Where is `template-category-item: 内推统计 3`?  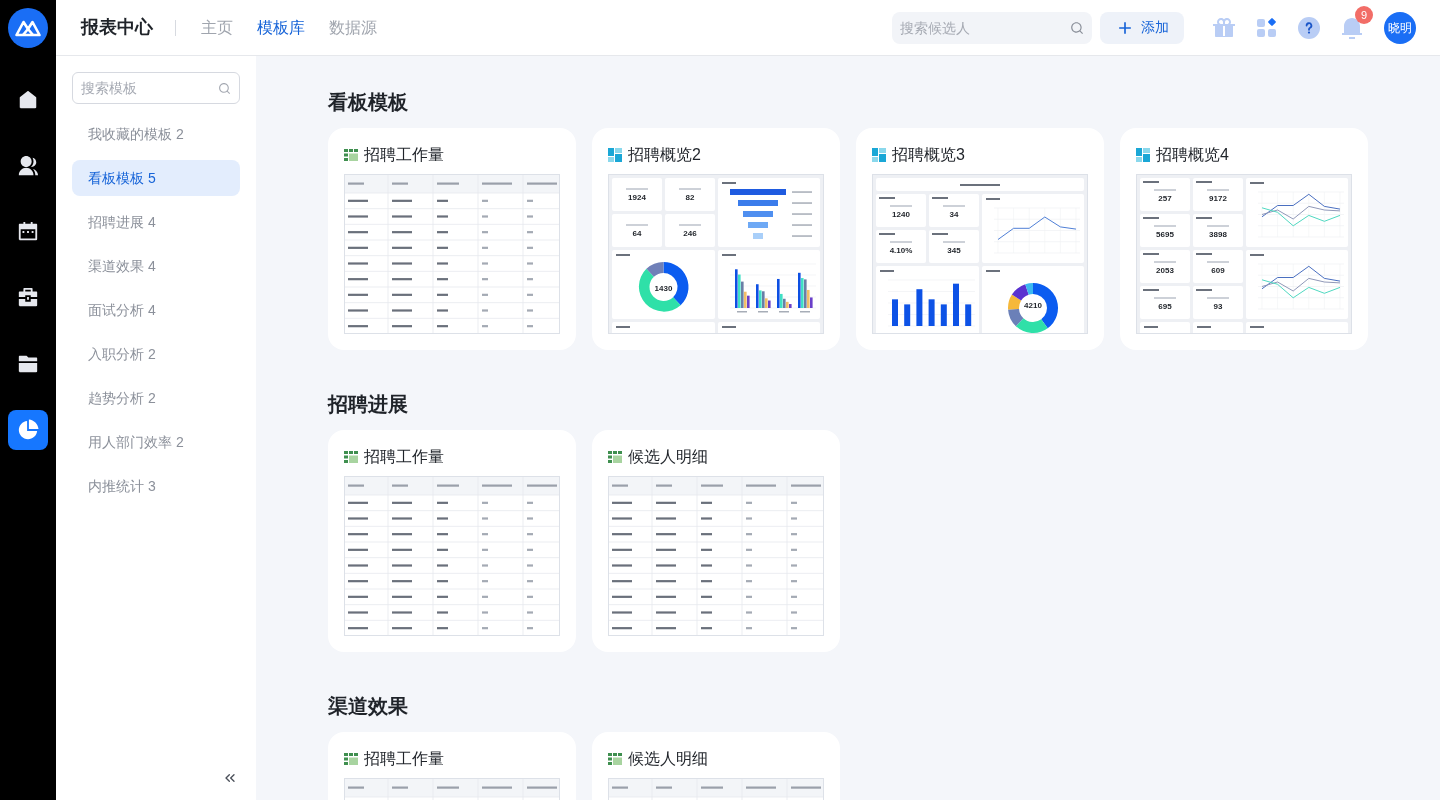 template-category-item: 内推统计 3 is located at coordinates (156, 486).